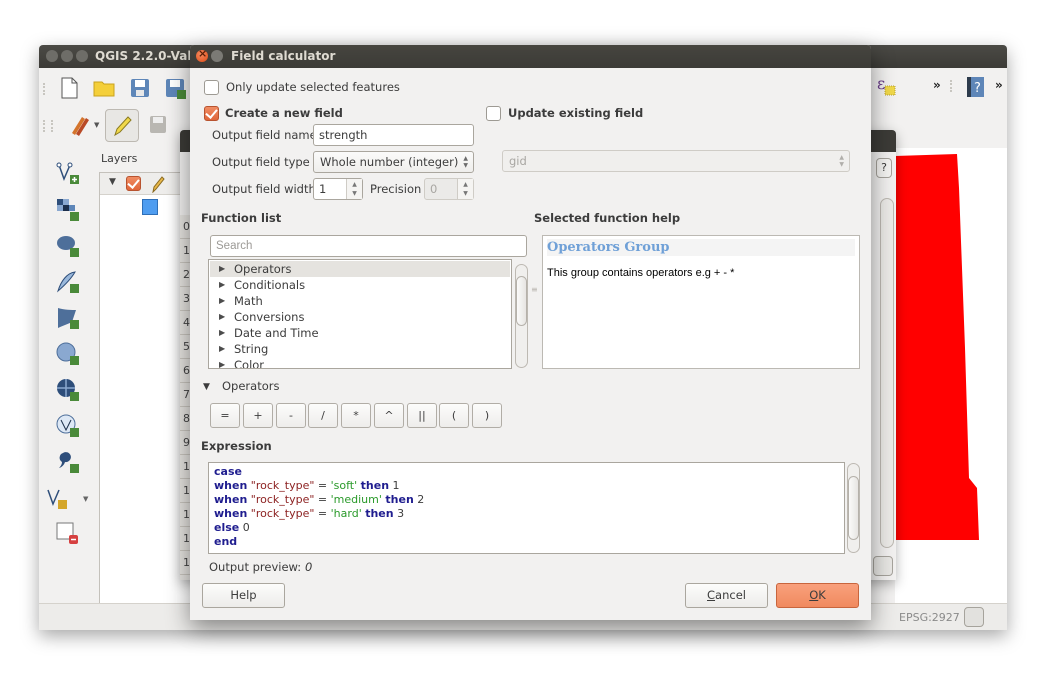 The image size is (1049, 687). What do you see at coordinates (360, 285) in the screenshot?
I see `function-group-conditionals: ▶ Conditionals` at bounding box center [360, 285].